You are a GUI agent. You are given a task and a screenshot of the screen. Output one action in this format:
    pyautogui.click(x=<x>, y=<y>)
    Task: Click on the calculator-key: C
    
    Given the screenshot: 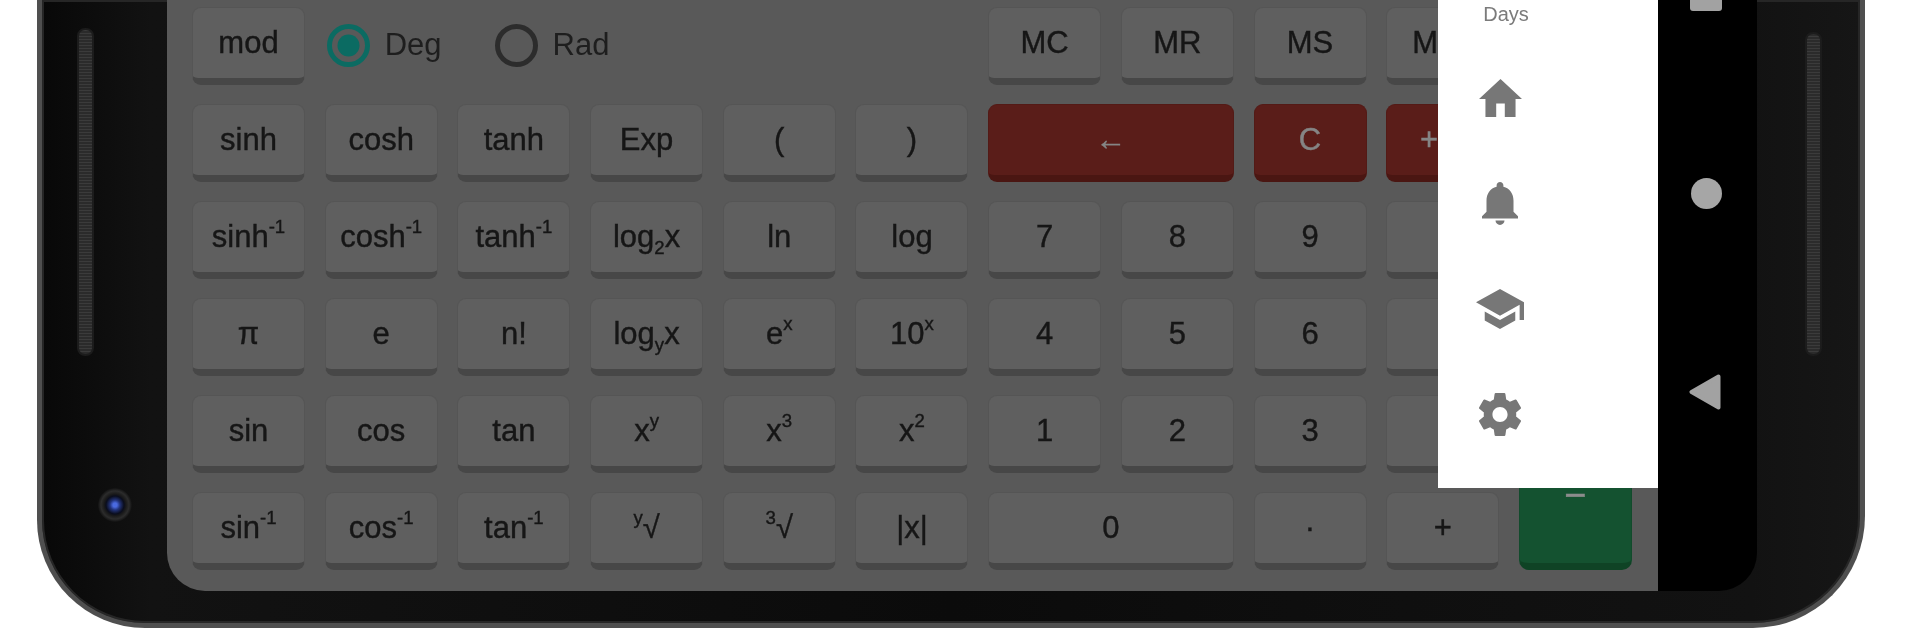 What is the action you would take?
    pyautogui.click(x=1310, y=143)
    